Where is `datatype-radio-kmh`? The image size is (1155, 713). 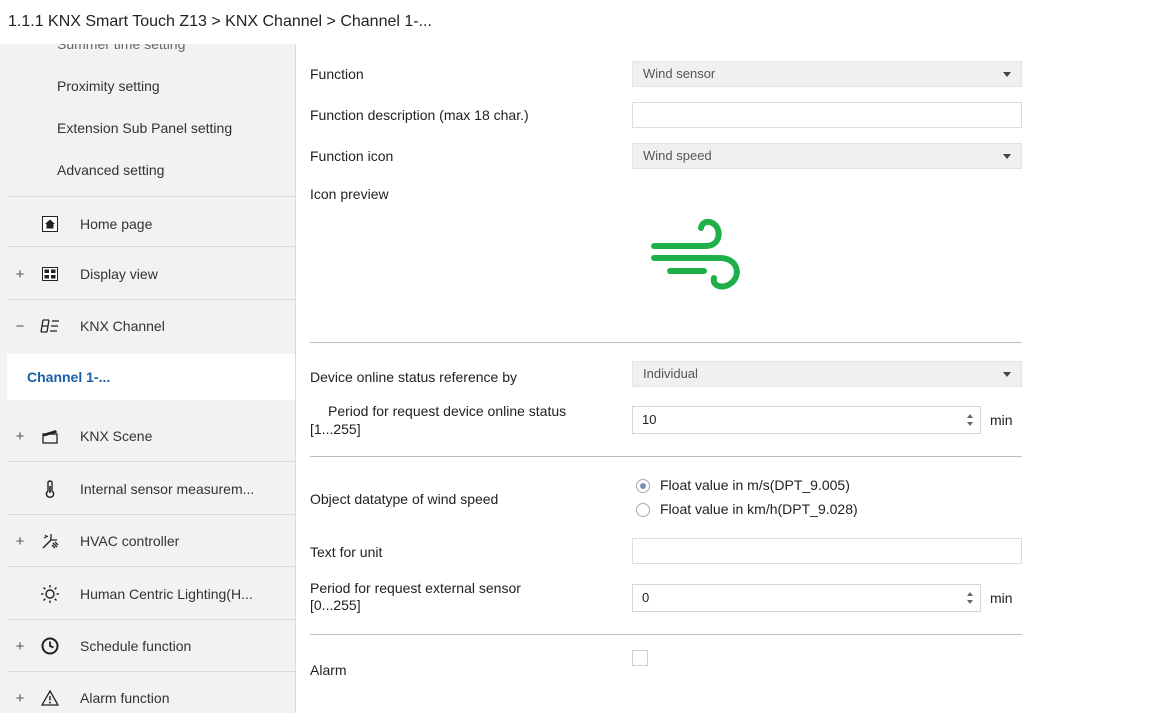 datatype-radio-kmh is located at coordinates (643, 510).